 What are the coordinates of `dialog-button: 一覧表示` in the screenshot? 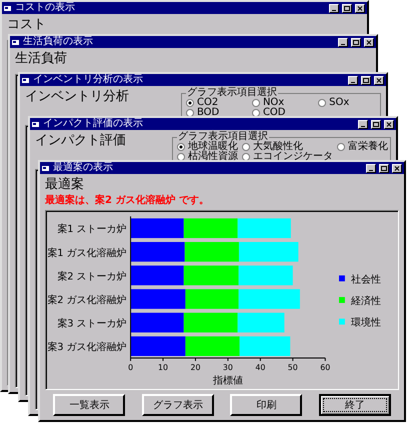 It's located at (89, 405).